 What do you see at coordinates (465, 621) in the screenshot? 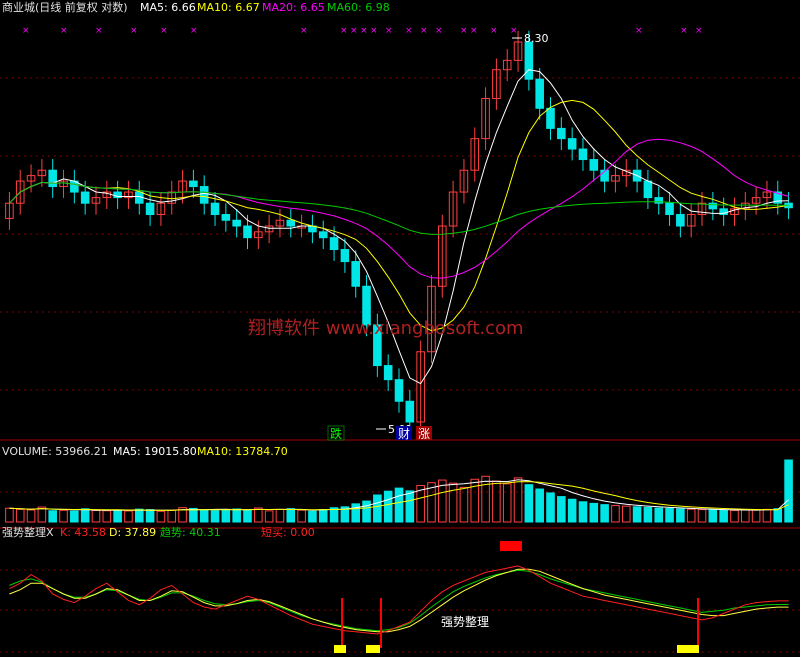
I see `indicator-center-text: 强势整理` at bounding box center [465, 621].